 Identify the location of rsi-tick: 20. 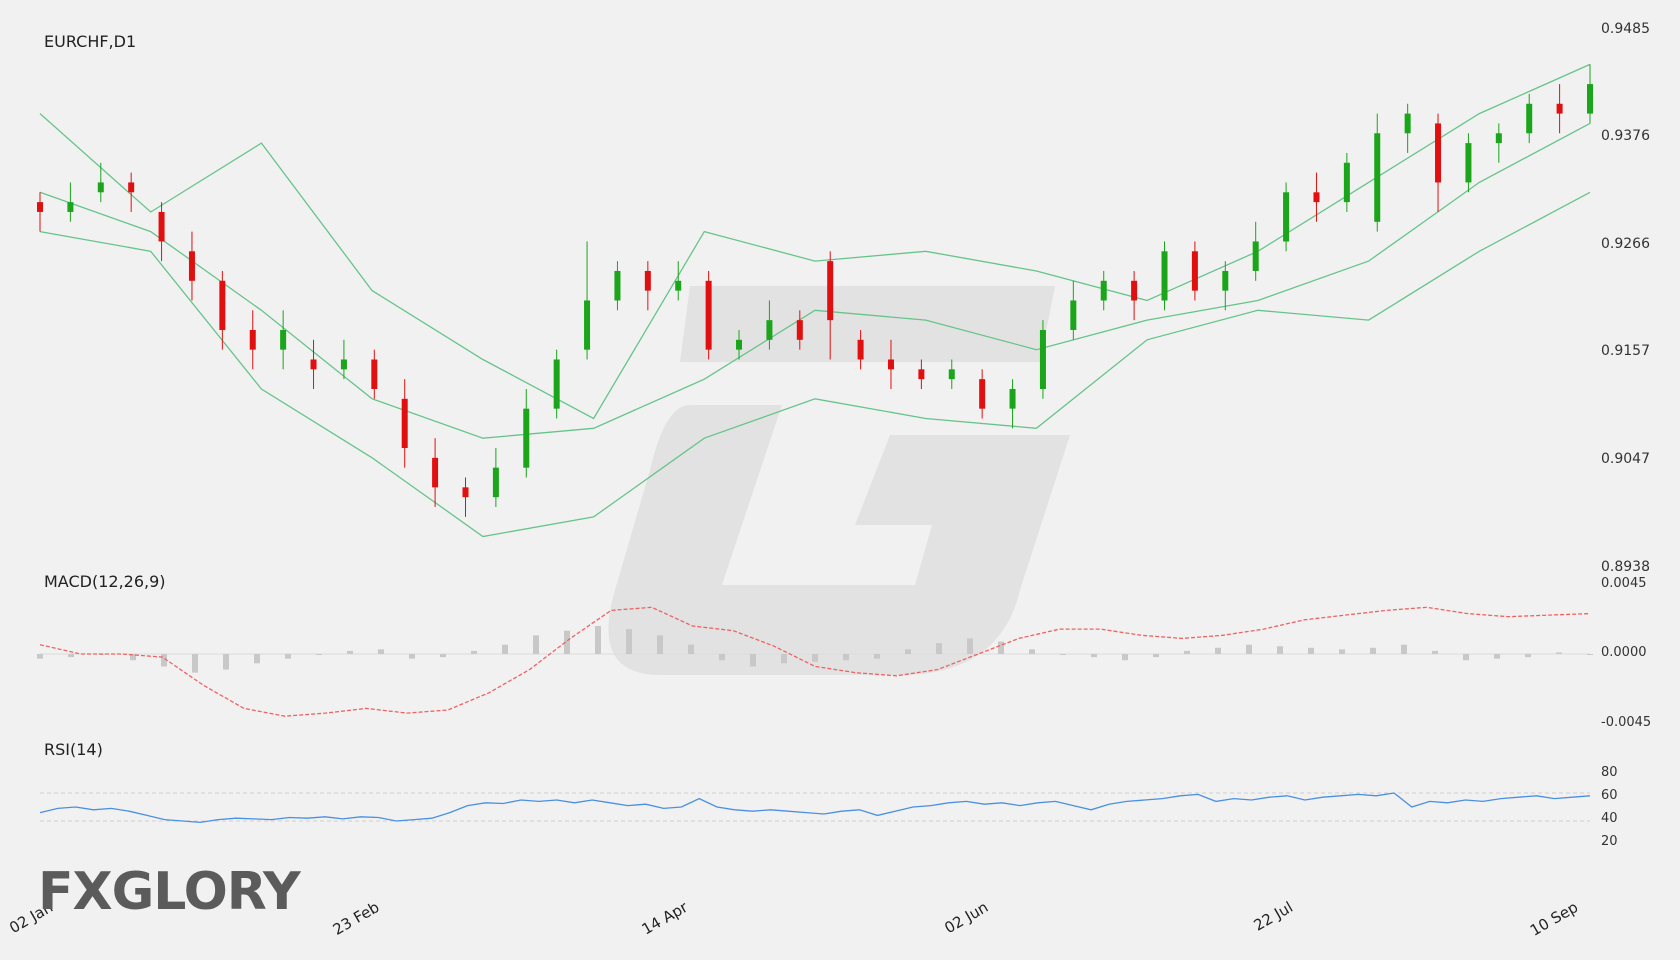
(1609, 841).